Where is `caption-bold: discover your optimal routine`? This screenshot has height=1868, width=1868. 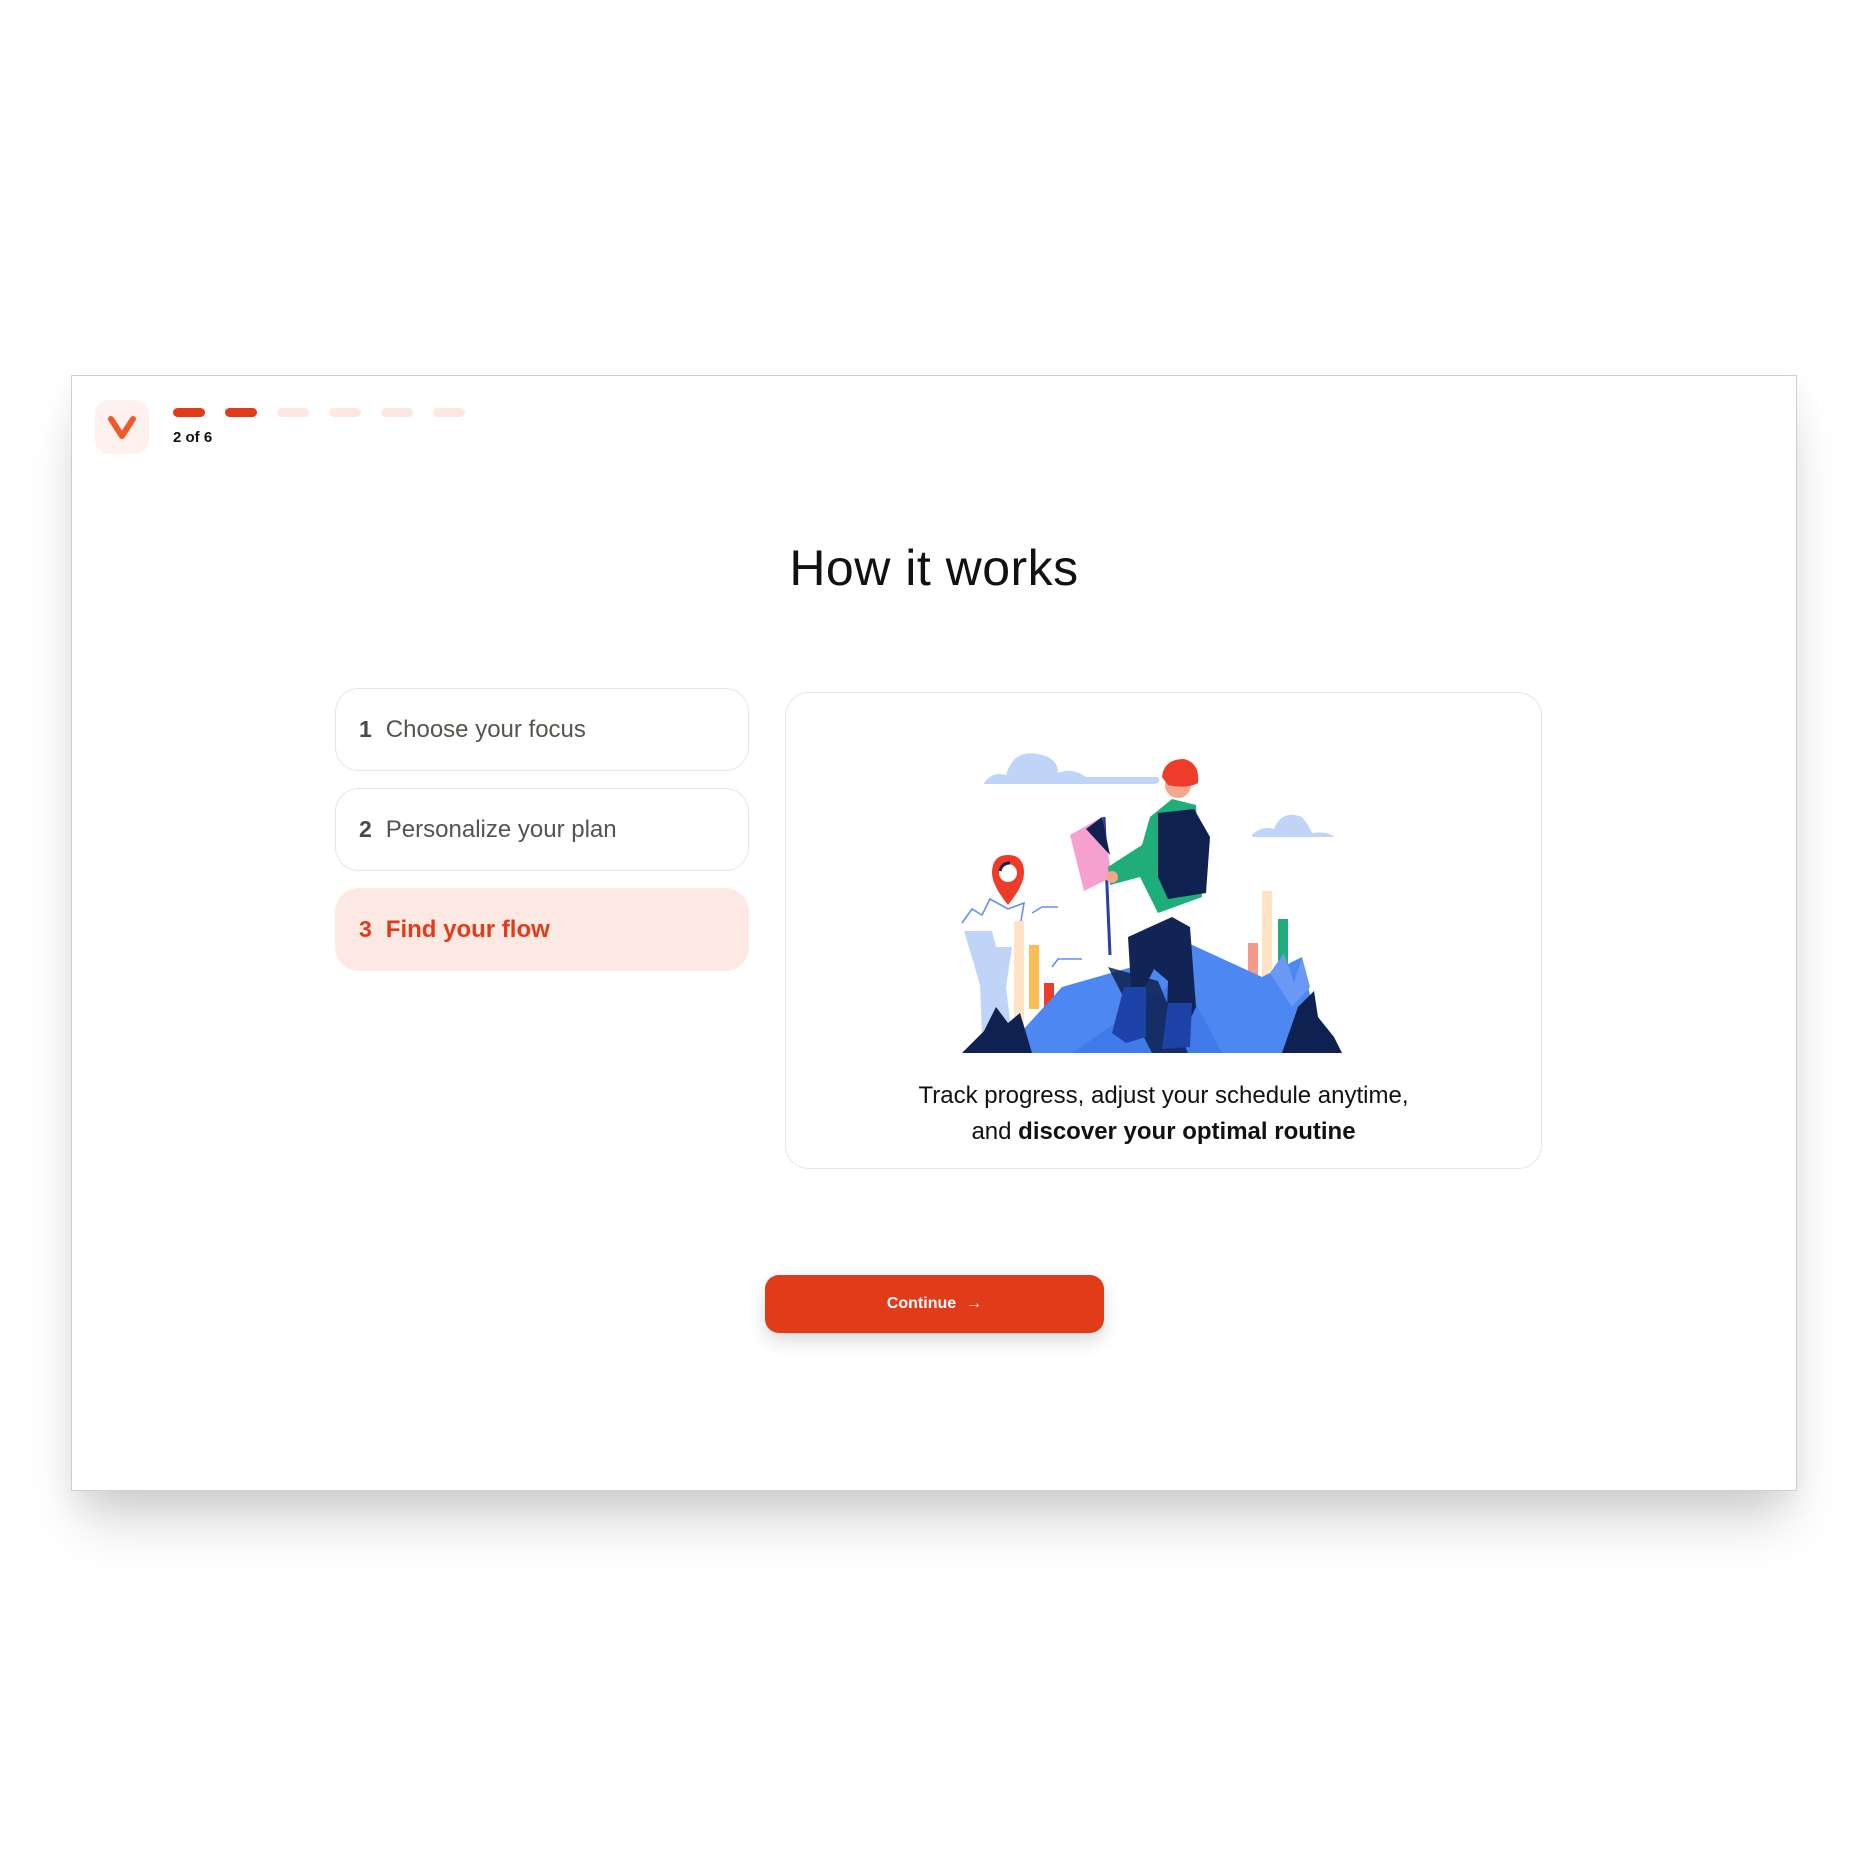 caption-bold: discover your optimal routine is located at coordinates (1187, 1131).